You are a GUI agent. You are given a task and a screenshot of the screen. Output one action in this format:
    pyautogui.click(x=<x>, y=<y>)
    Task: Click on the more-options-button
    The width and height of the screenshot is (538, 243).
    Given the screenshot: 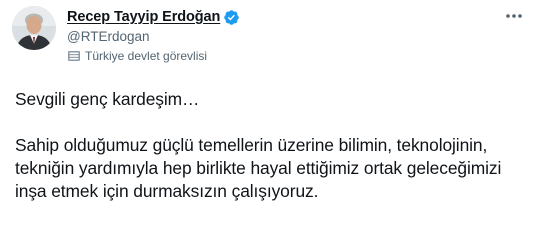 What is the action you would take?
    pyautogui.click(x=514, y=16)
    